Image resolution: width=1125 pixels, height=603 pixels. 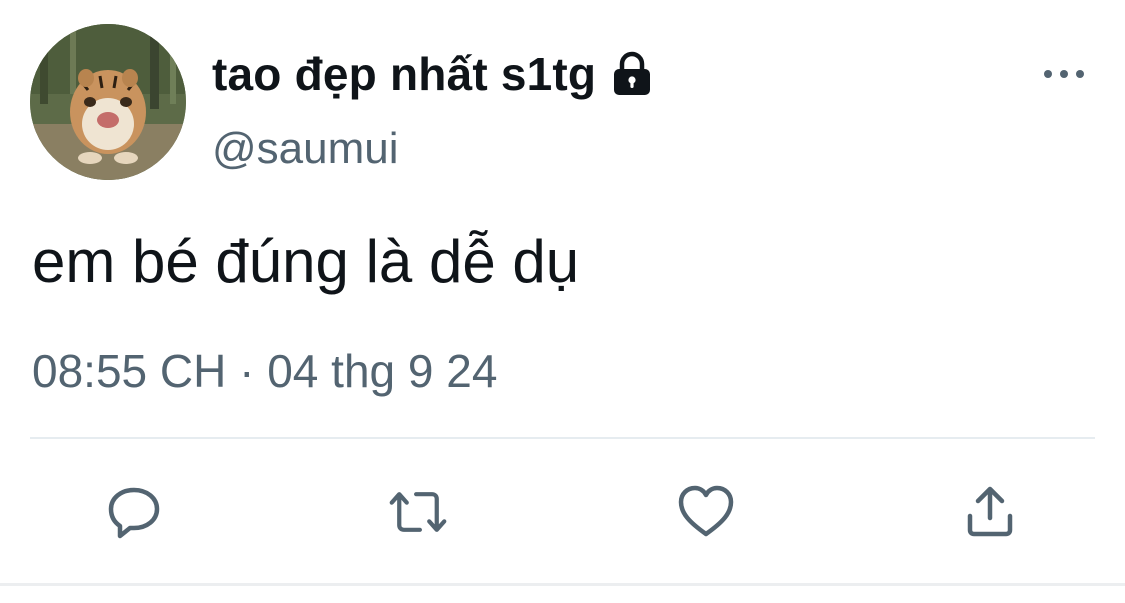 I want to click on share-icon, so click(x=990, y=511).